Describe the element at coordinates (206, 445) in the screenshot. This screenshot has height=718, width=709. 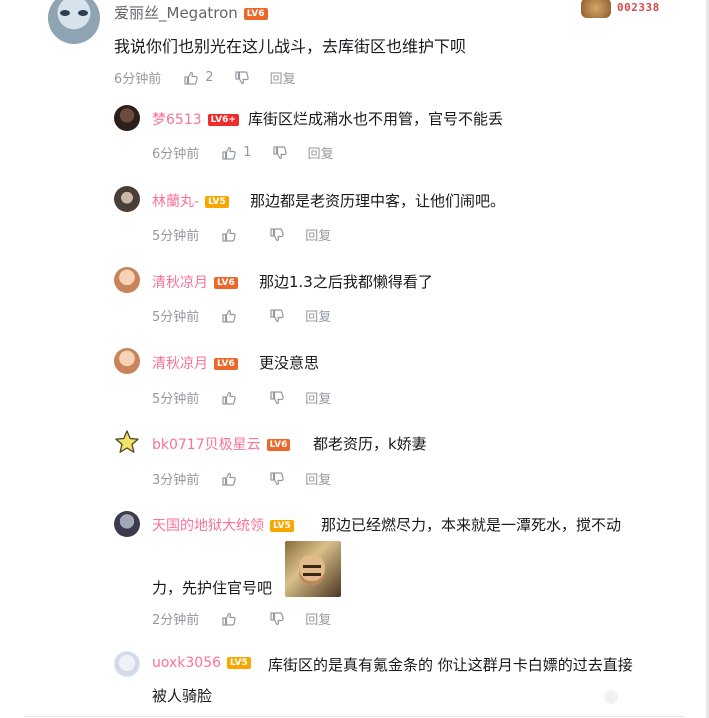
I see `username-text: bk0717贝极星云` at that location.